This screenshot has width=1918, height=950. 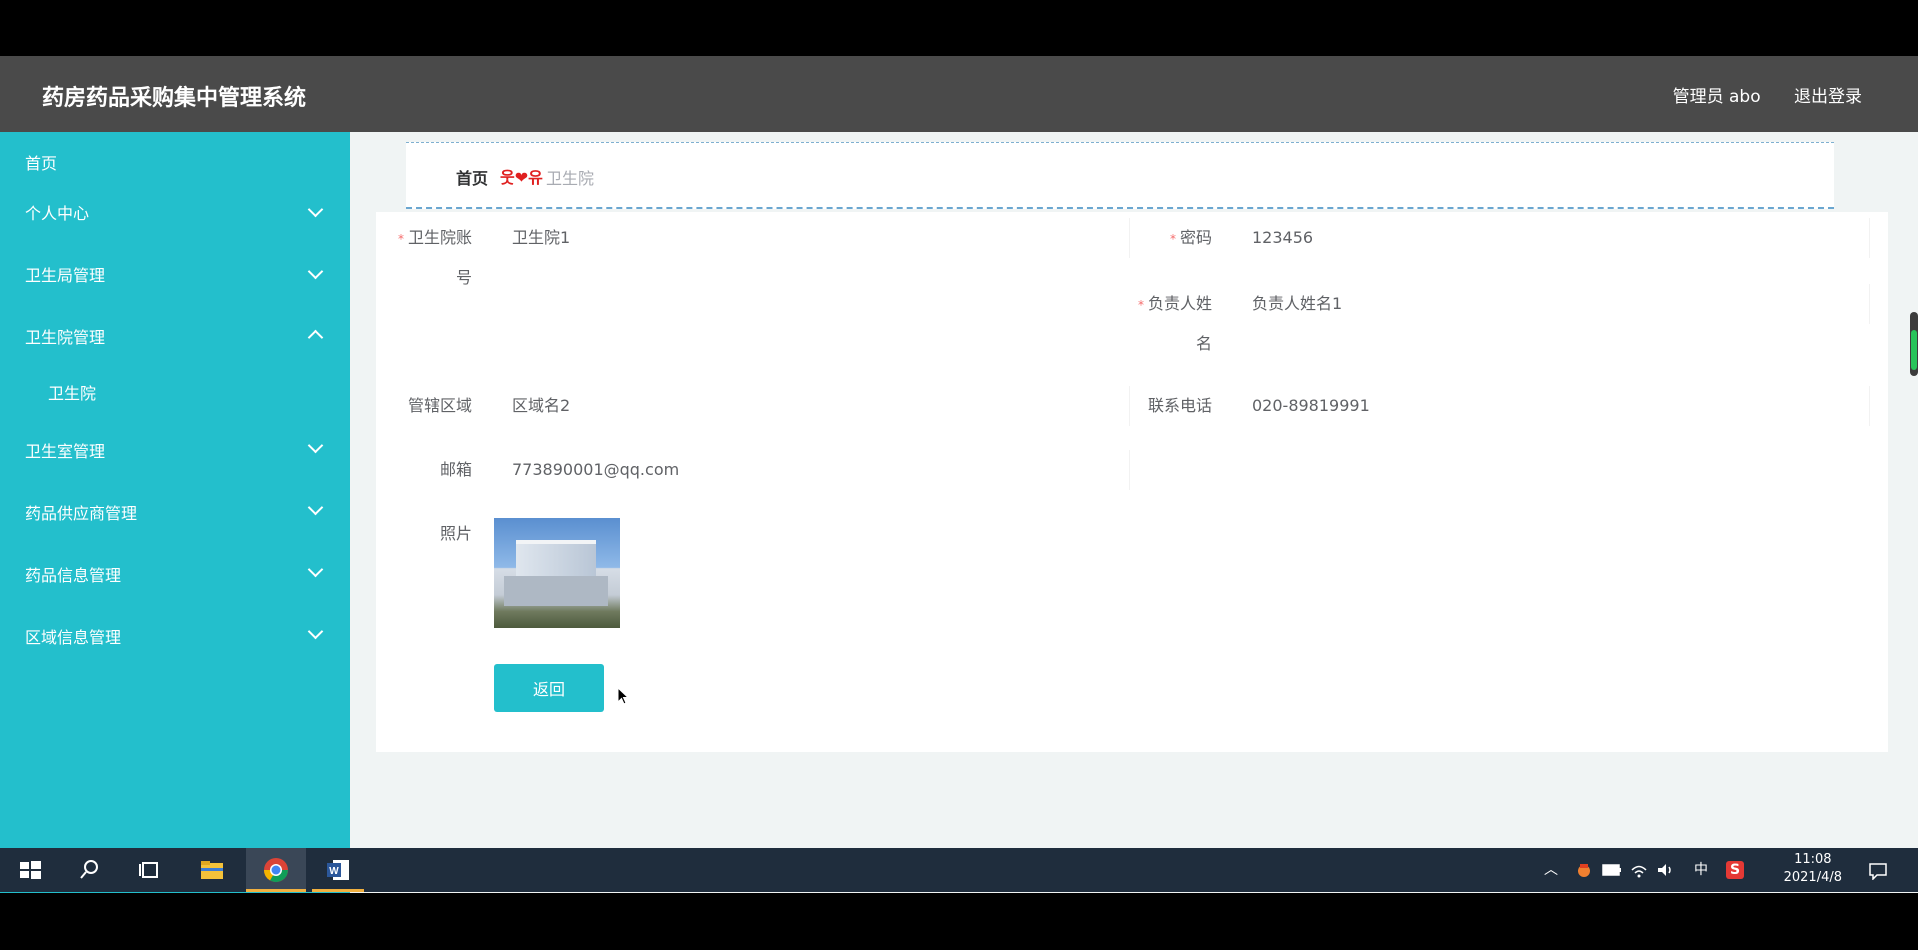 I want to click on breadcrumb: 首页 웃❤유 卫生院, so click(x=1120, y=175).